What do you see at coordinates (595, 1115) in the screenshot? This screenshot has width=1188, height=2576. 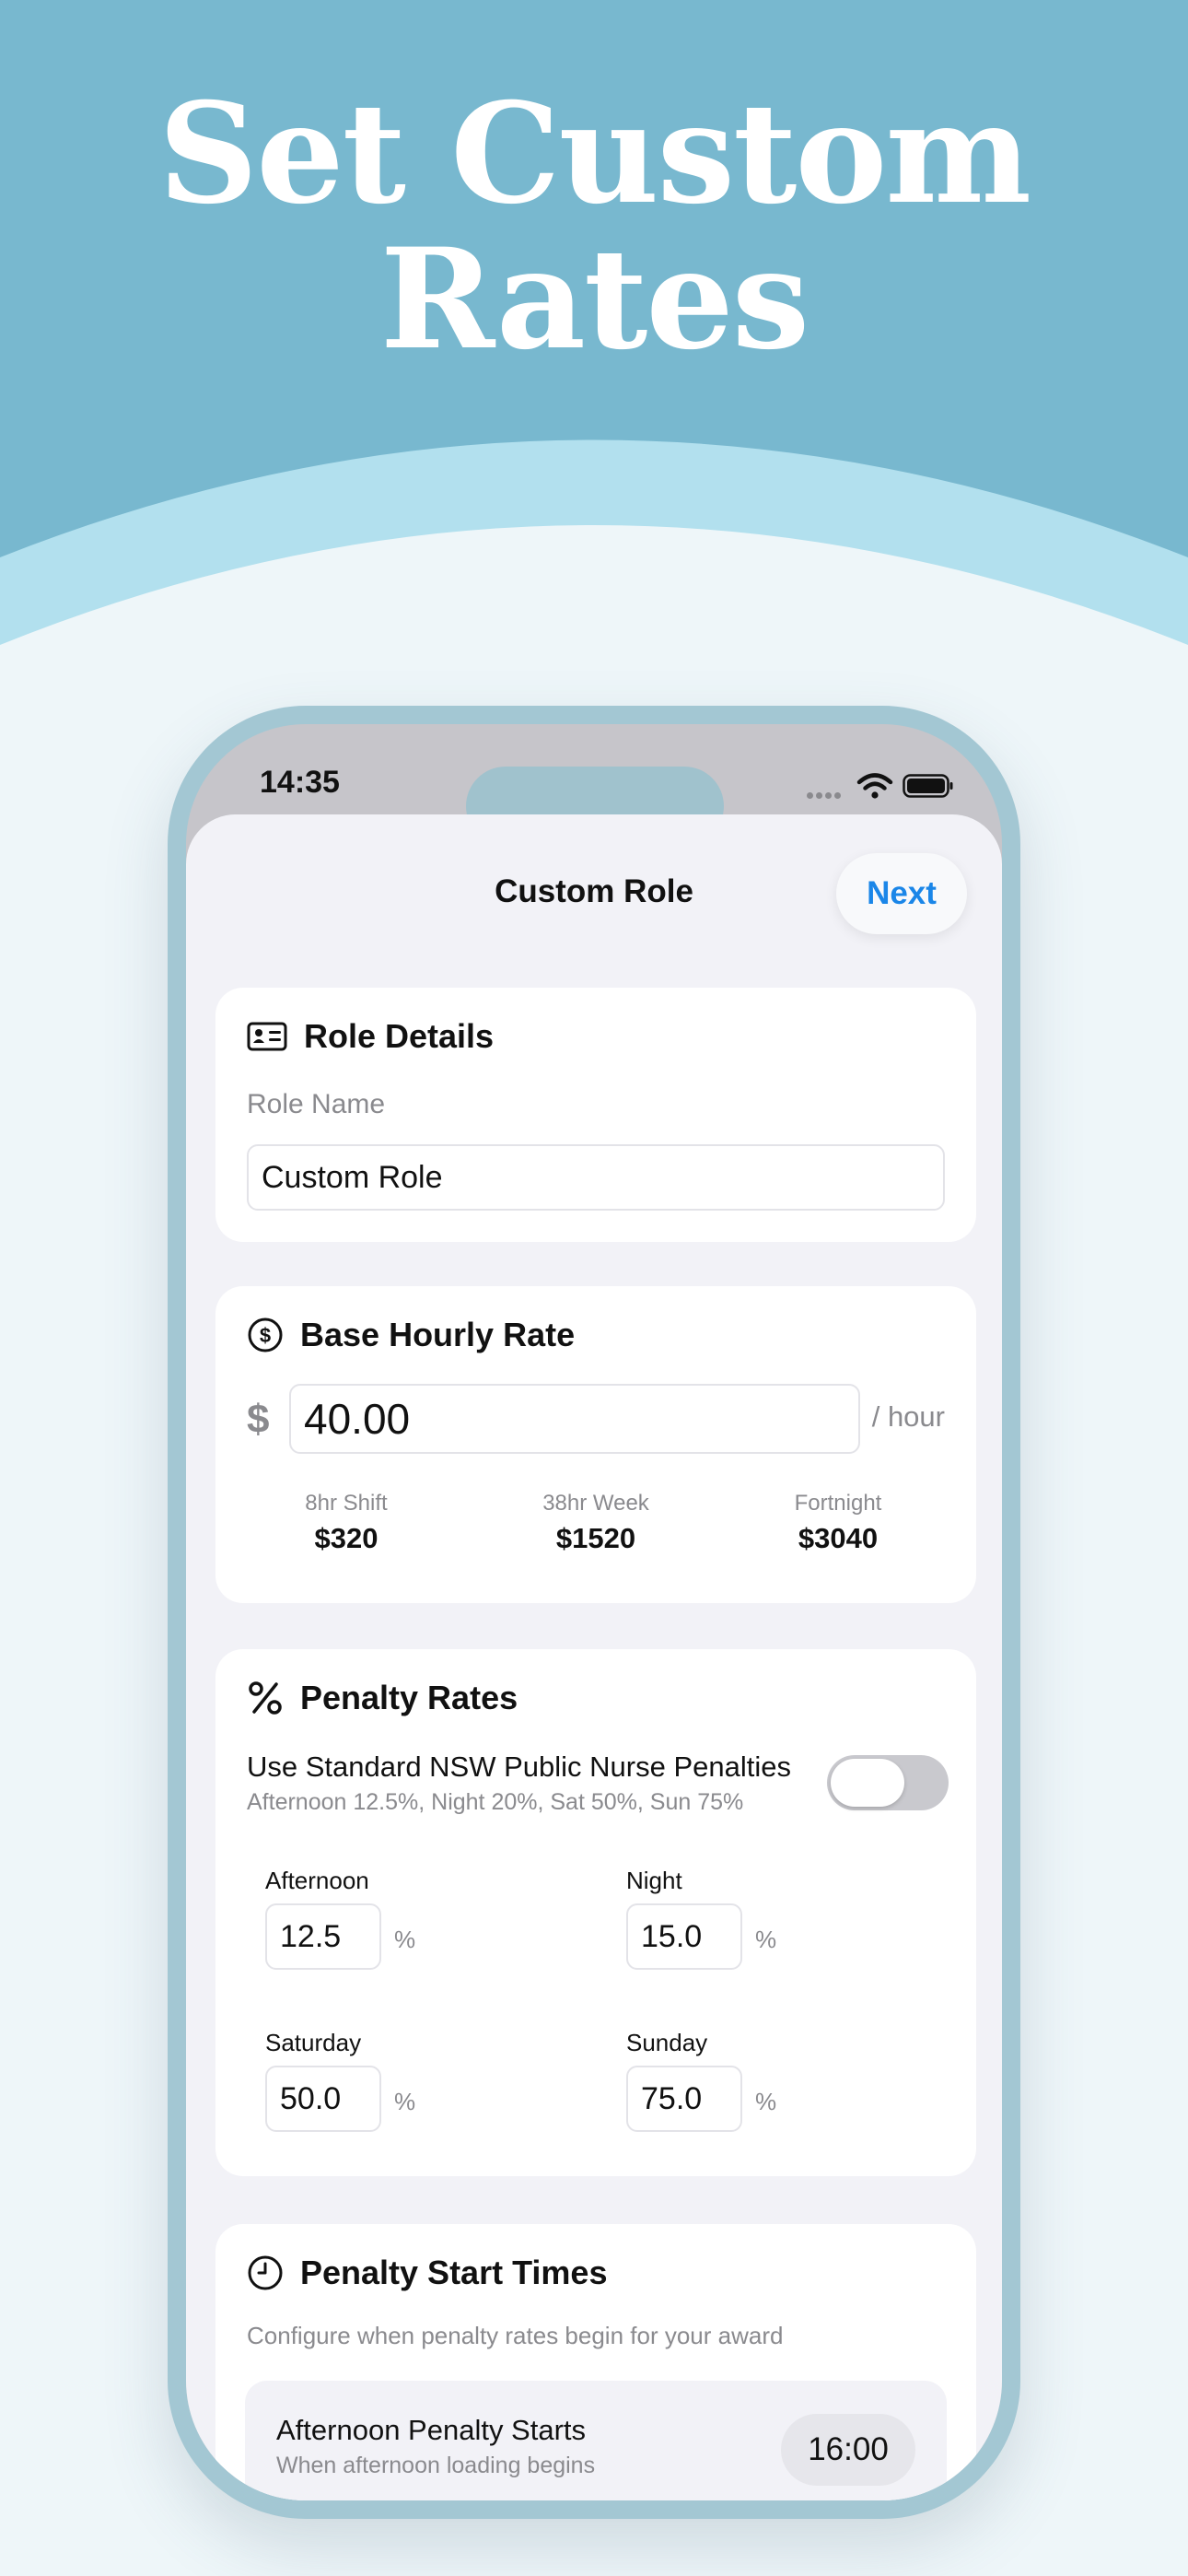 I see `role-details-card: Role Details Role Name` at bounding box center [595, 1115].